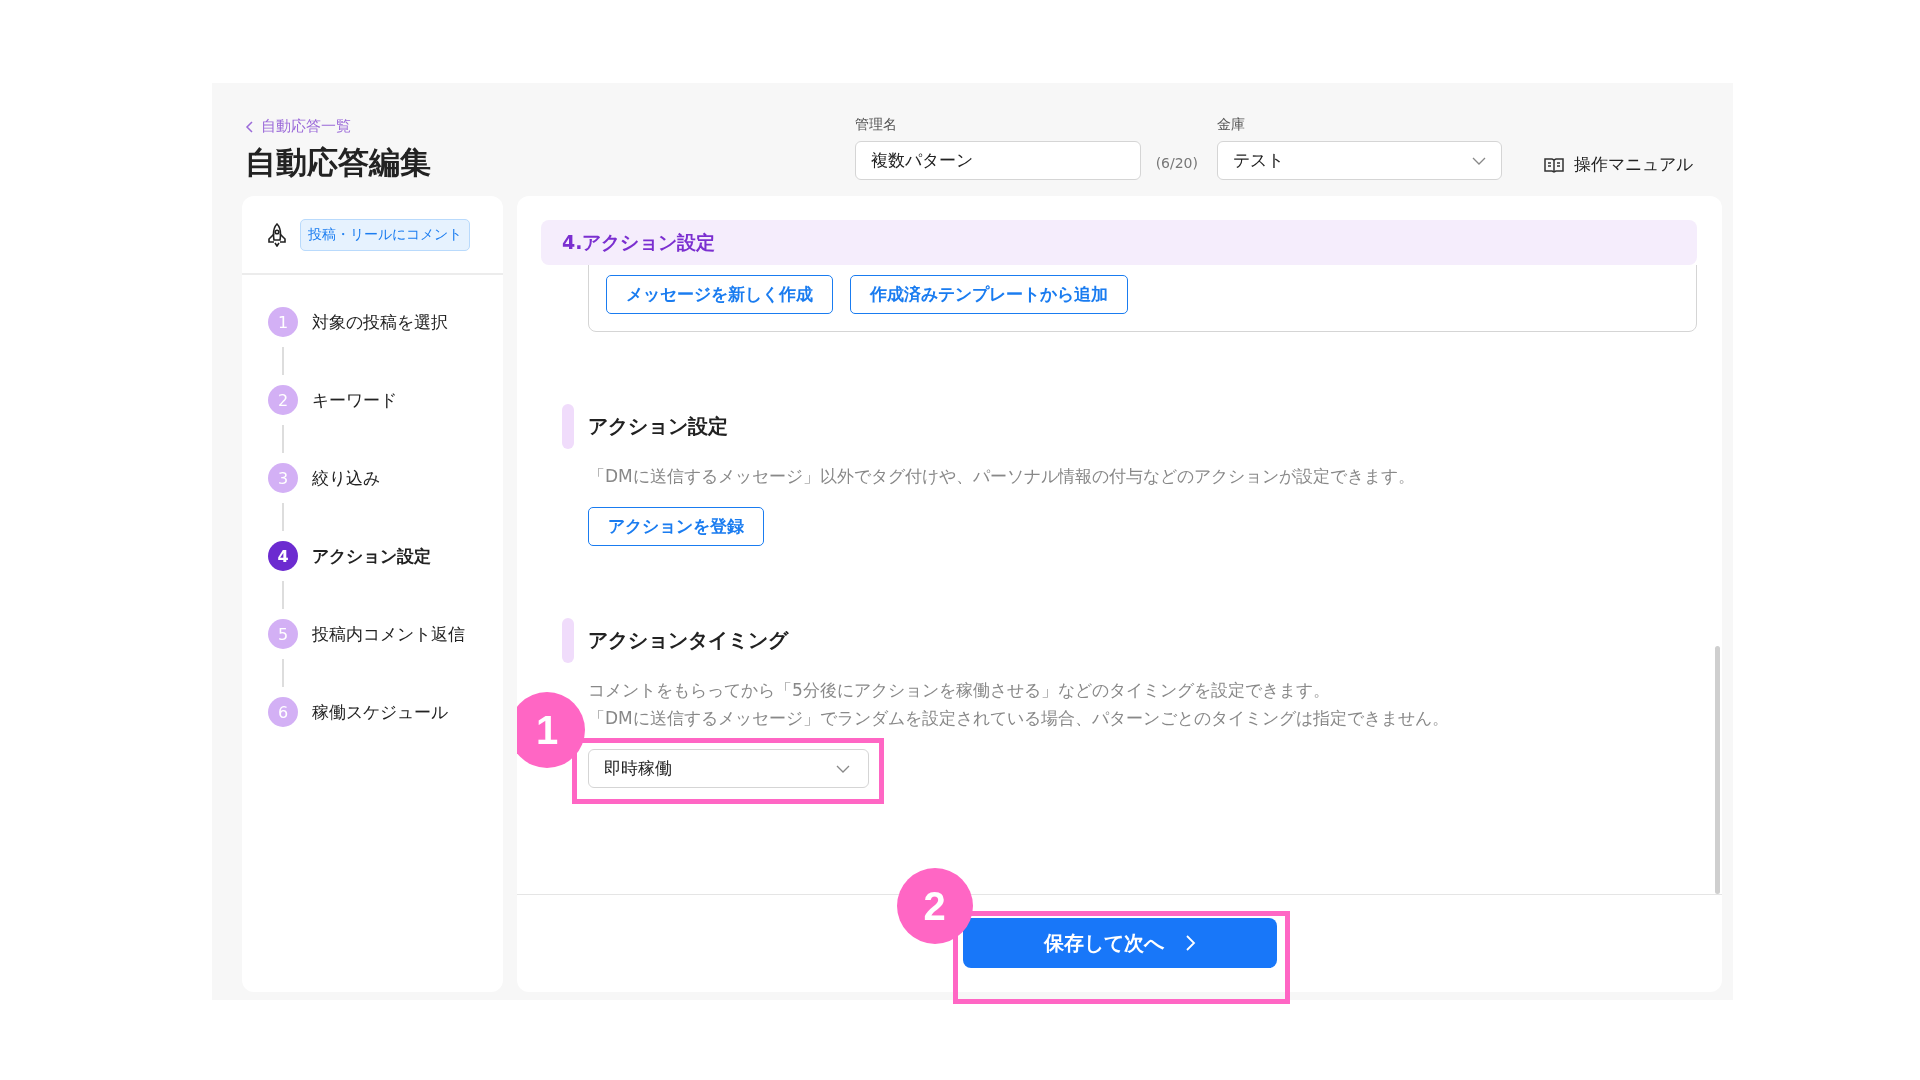 This screenshot has height=1080, width=1920. What do you see at coordinates (934, 906) in the screenshot?
I see `step-badge: 2` at bounding box center [934, 906].